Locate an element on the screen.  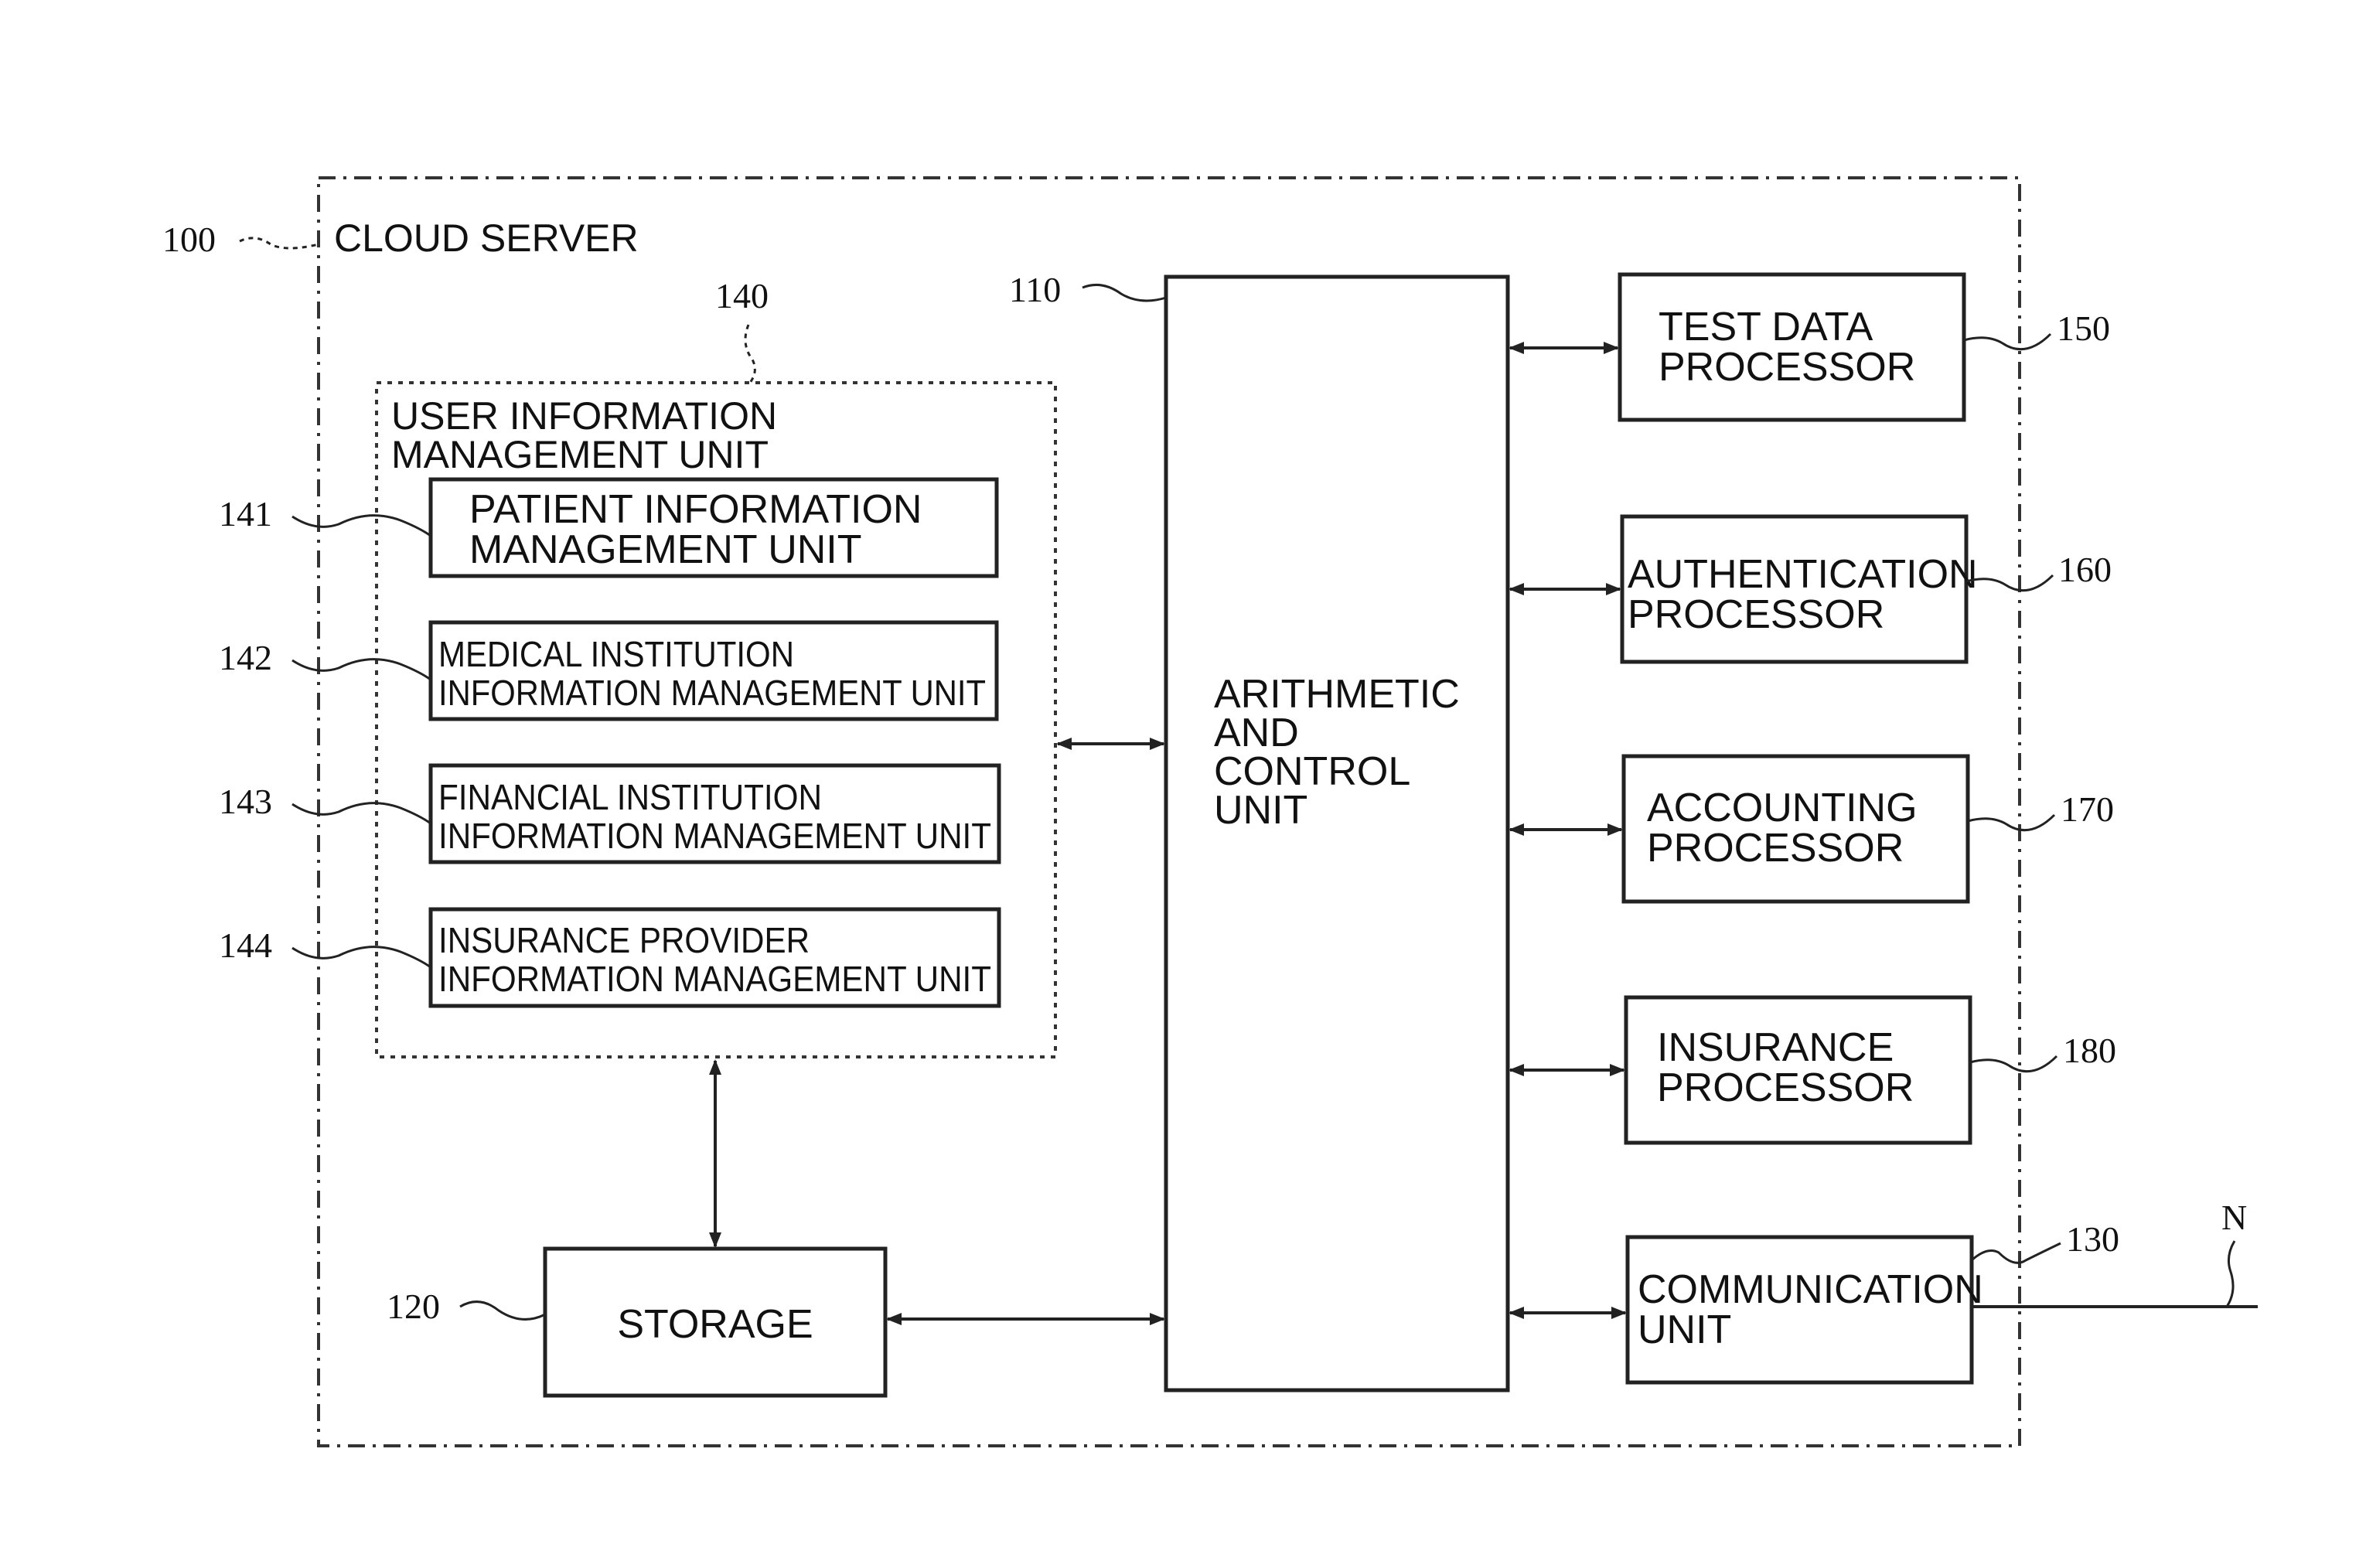
accounting-processor: ACCOUNTING PROCESSOR 170 is located at coordinates (1868, 829).